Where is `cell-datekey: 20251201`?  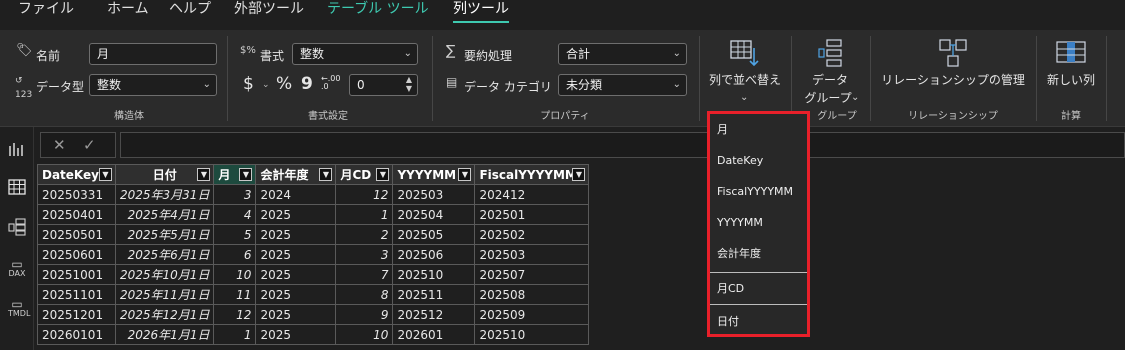
cell-datekey: 20251201 is located at coordinates (76, 314).